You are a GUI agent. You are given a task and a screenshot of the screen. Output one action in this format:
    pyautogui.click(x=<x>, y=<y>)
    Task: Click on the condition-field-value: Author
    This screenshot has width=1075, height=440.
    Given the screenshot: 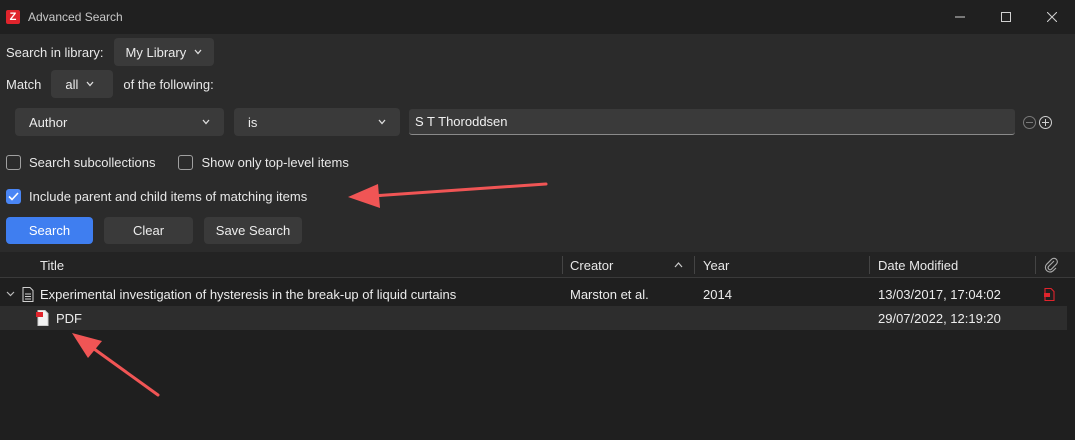 What is the action you would take?
    pyautogui.click(x=48, y=122)
    